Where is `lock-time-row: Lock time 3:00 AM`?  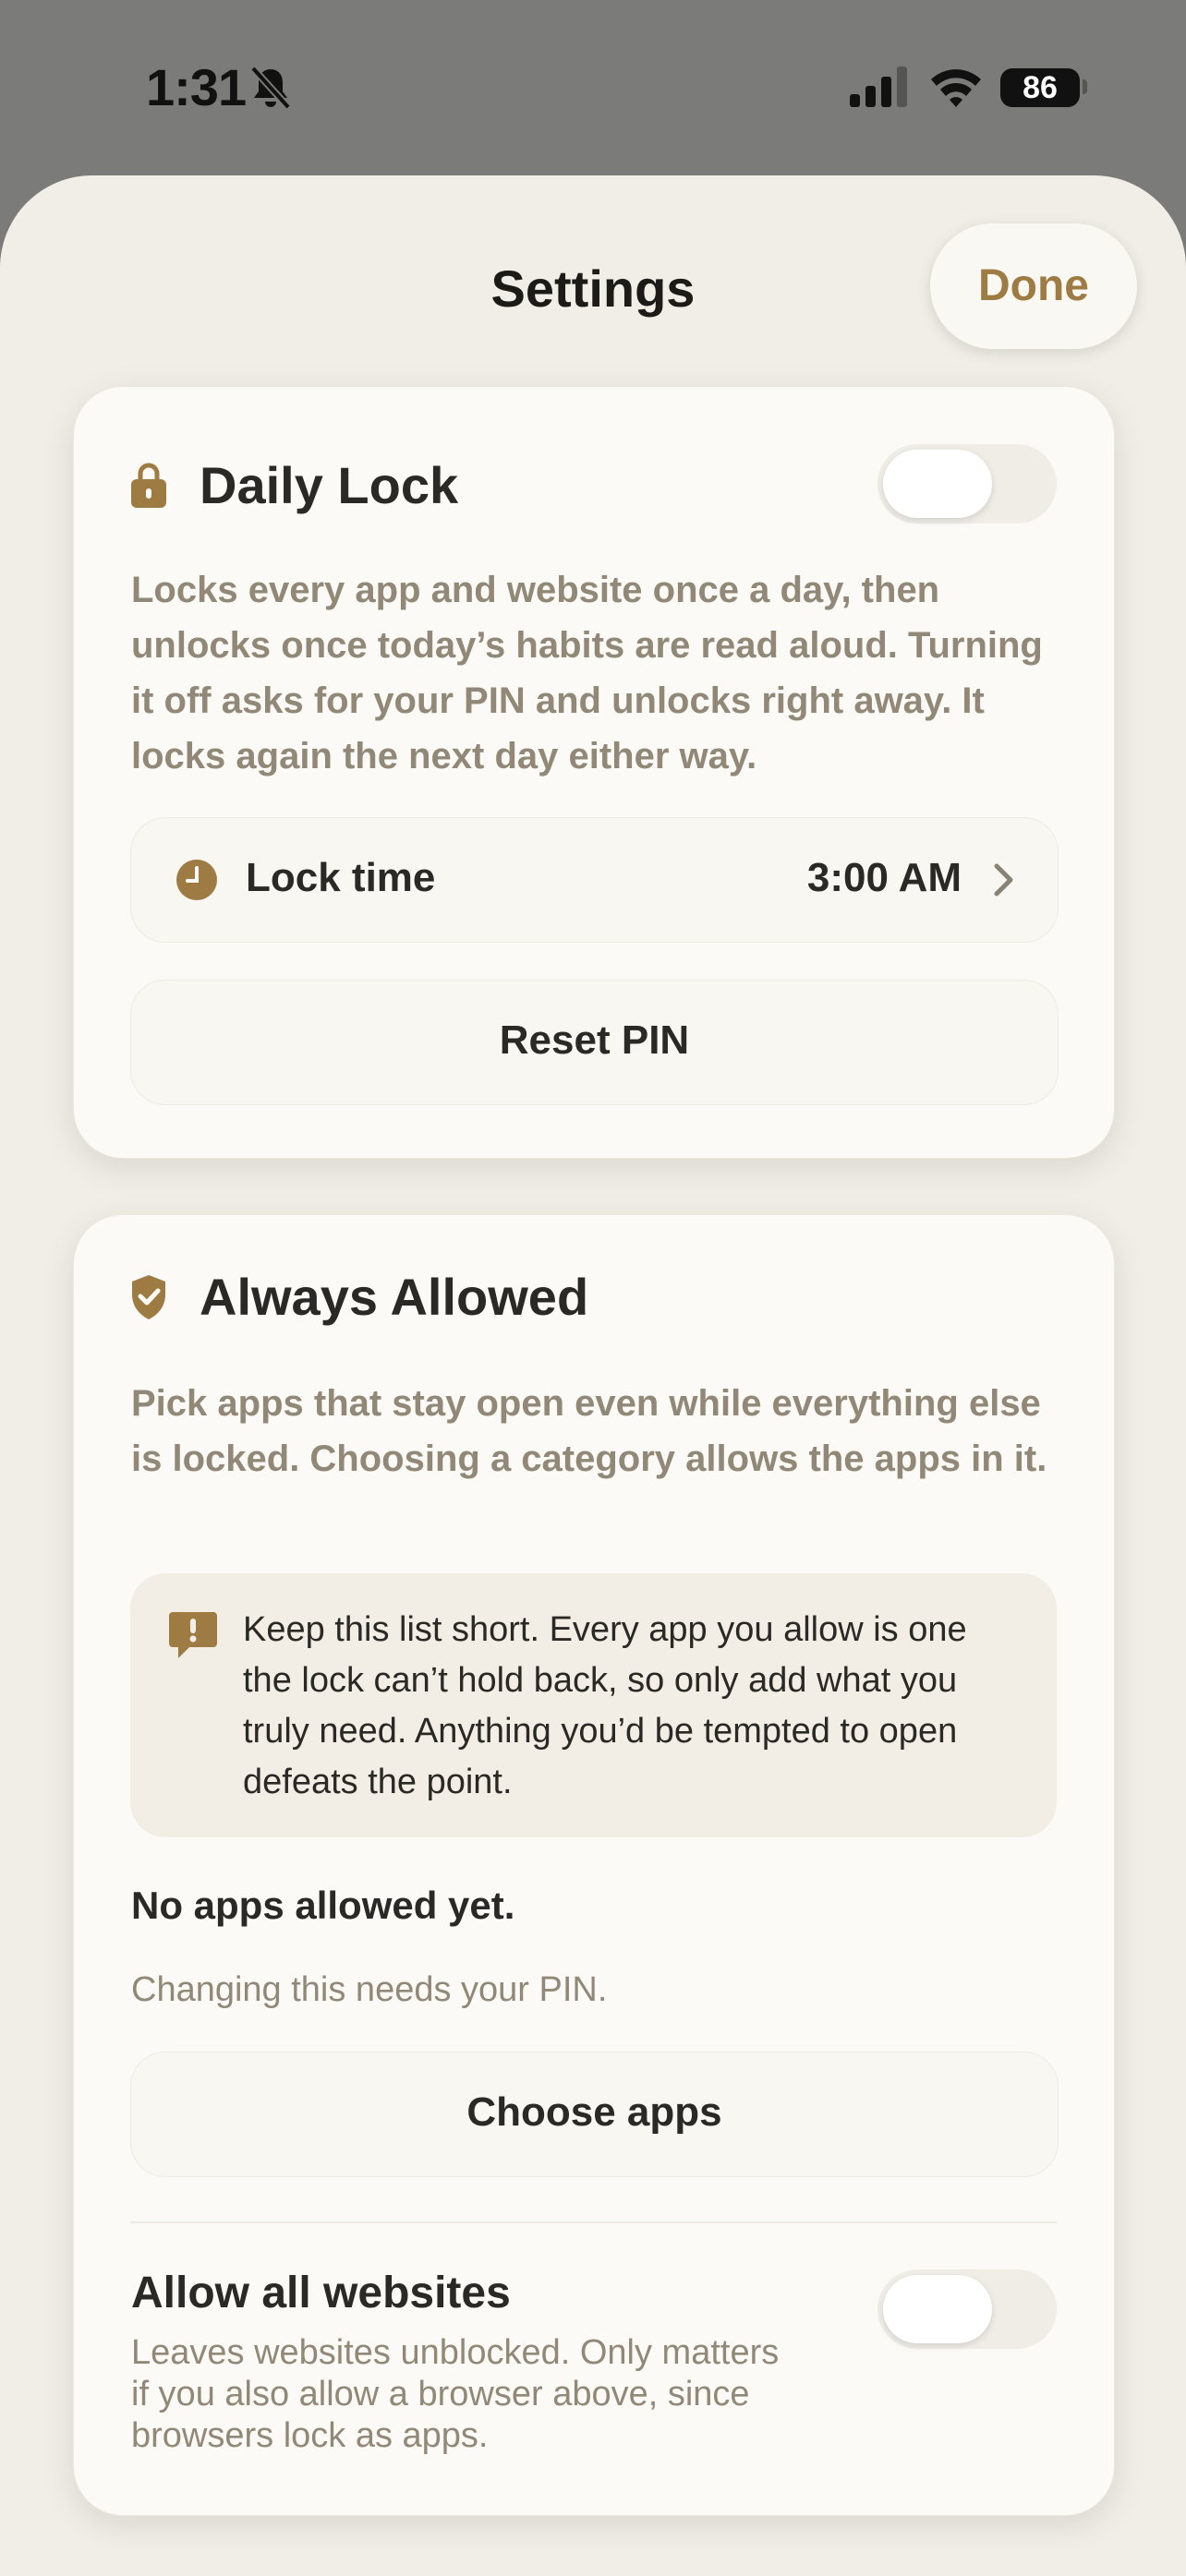 lock-time-row: Lock time 3:00 AM is located at coordinates (595, 880).